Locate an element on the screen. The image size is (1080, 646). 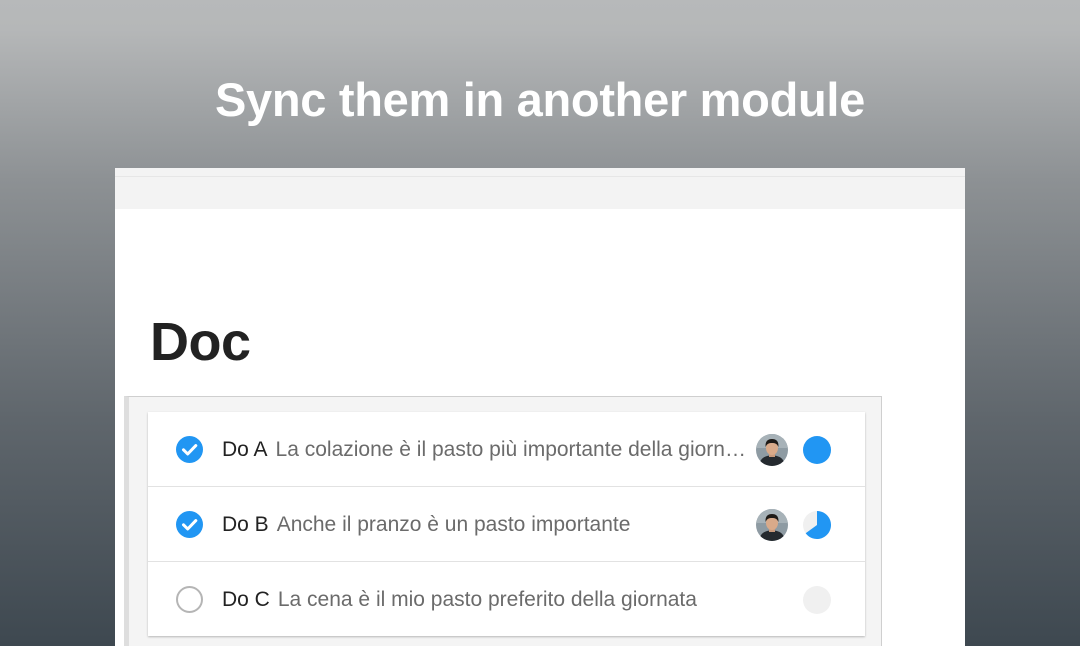
doc-title: Doc is located at coordinates (200, 342).